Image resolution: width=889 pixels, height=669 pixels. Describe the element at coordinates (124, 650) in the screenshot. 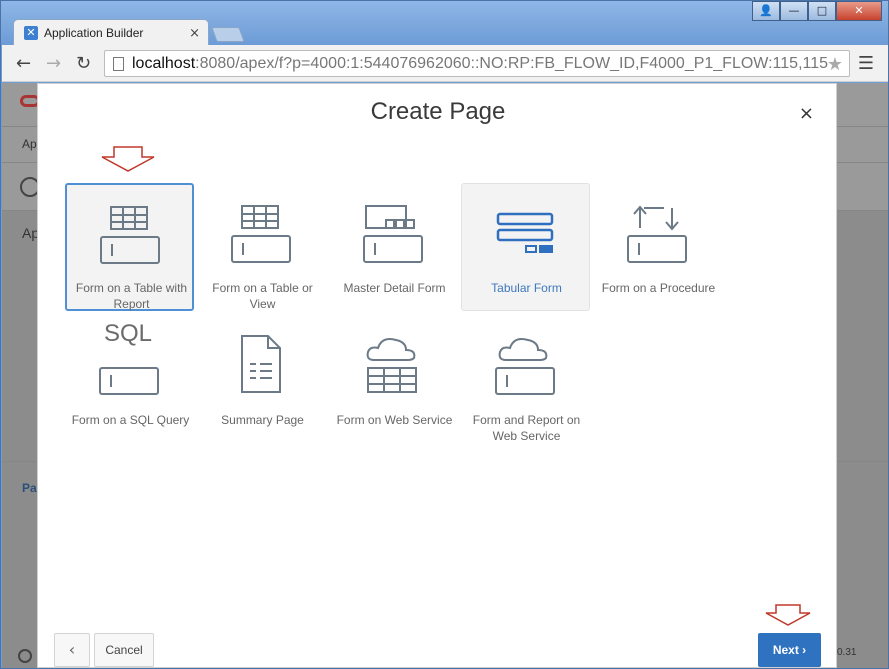

I see `cancel-button: Cancel` at that location.